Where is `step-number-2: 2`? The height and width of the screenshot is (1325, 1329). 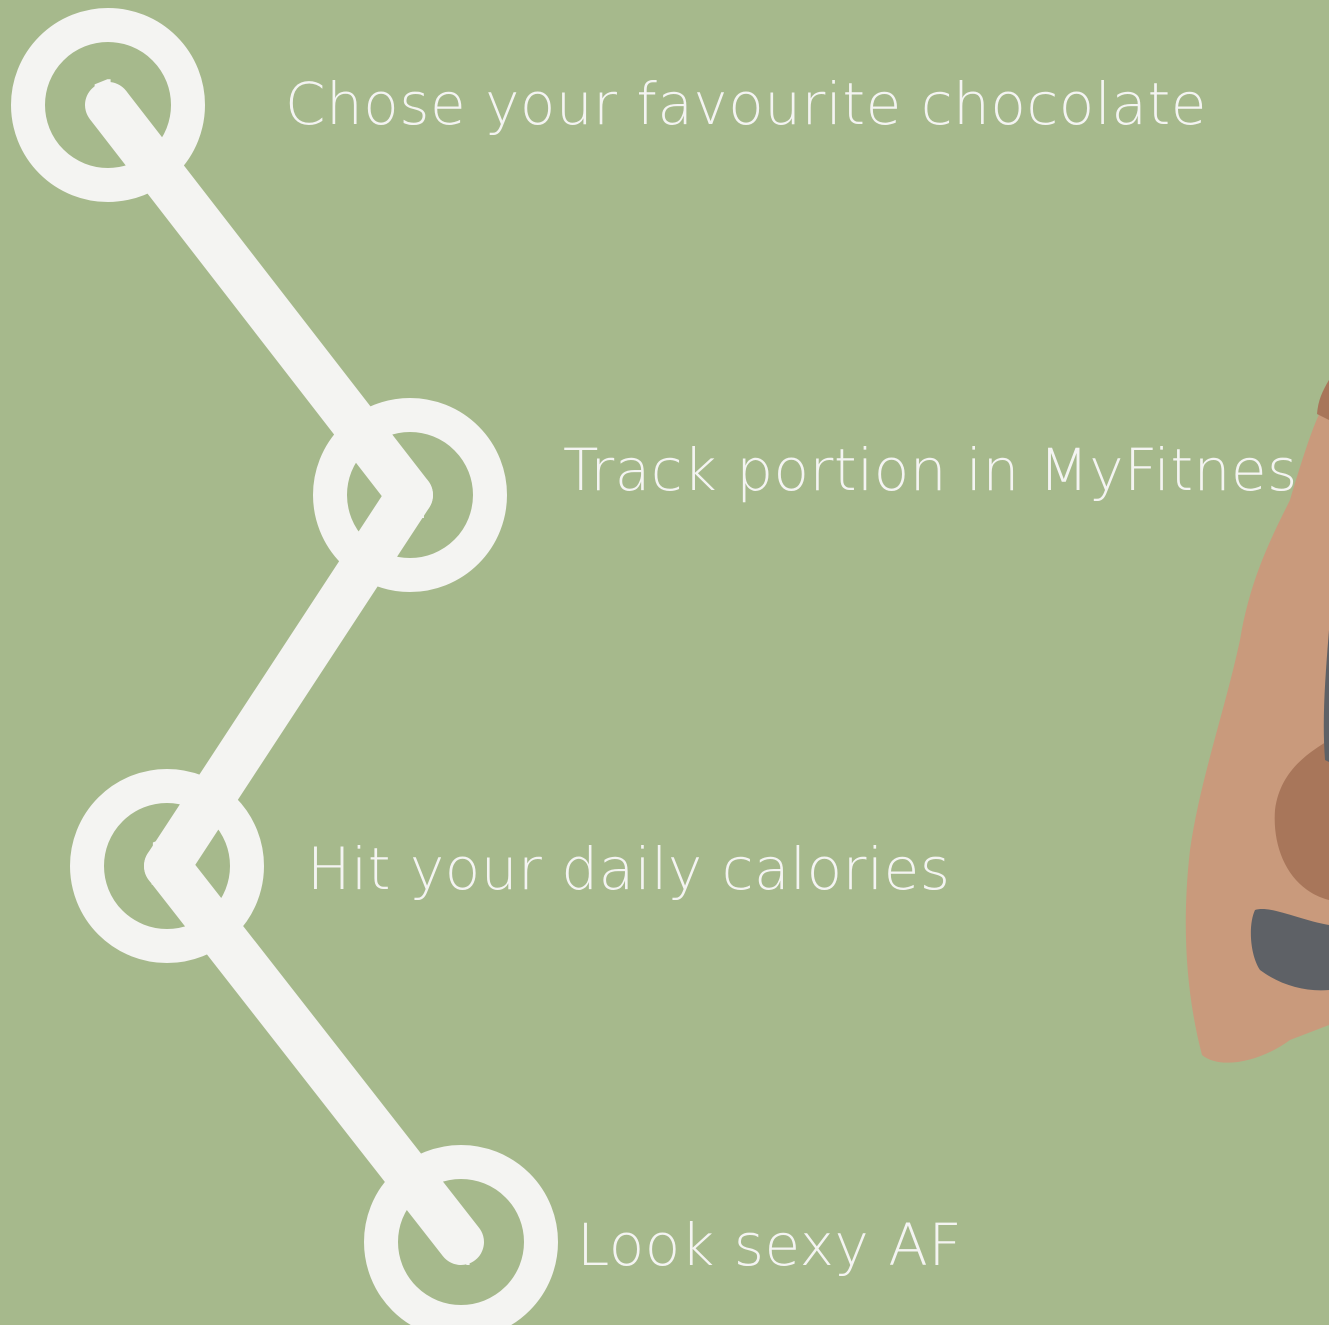
step-number-2: 2 is located at coordinates (410, 497).